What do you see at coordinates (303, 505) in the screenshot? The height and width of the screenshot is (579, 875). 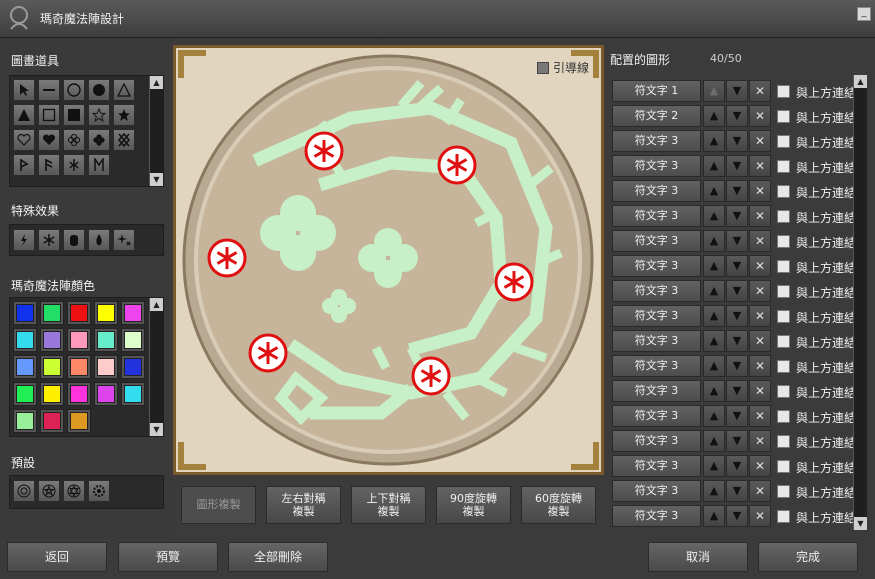 I see `mirror-horizontal-copy-button: 左右對稱 複製` at bounding box center [303, 505].